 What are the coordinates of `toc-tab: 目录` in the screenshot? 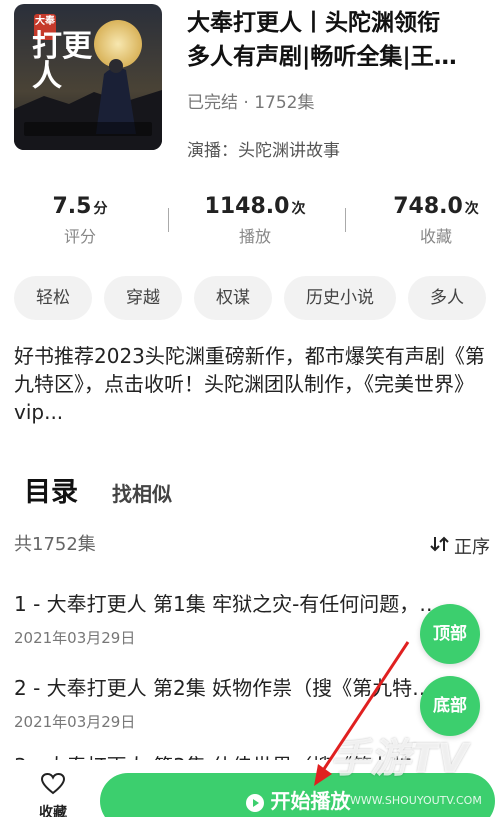 It's located at (51, 489).